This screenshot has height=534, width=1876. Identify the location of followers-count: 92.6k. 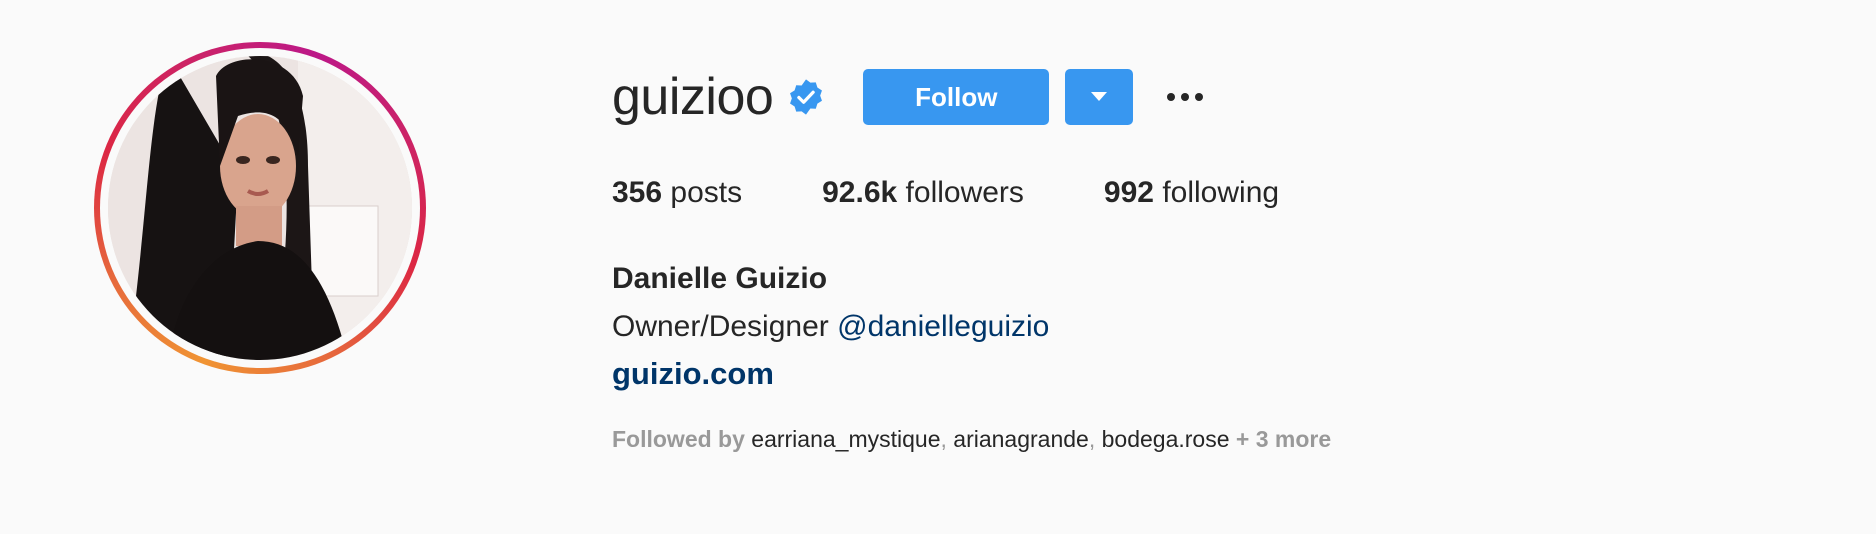
(860, 192).